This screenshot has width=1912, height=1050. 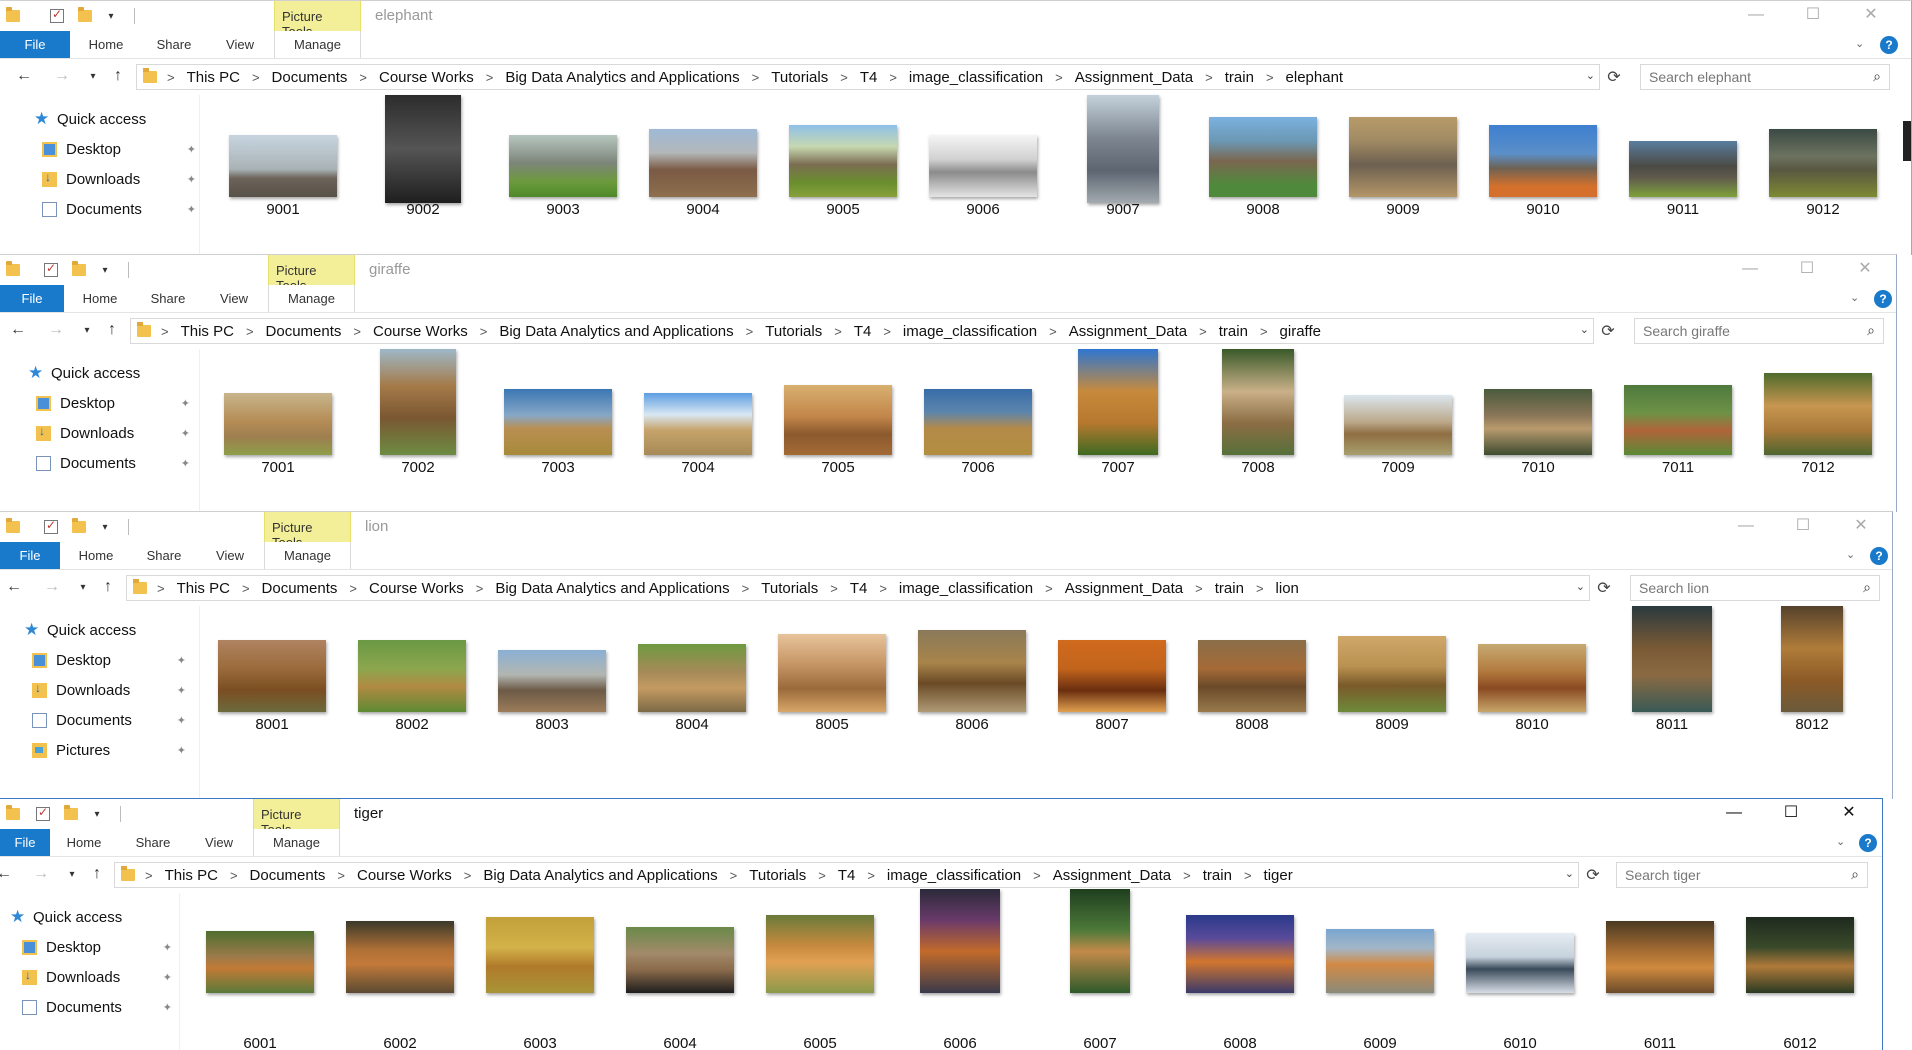 I want to click on file-thumbnail: 9002, so click(x=423, y=175).